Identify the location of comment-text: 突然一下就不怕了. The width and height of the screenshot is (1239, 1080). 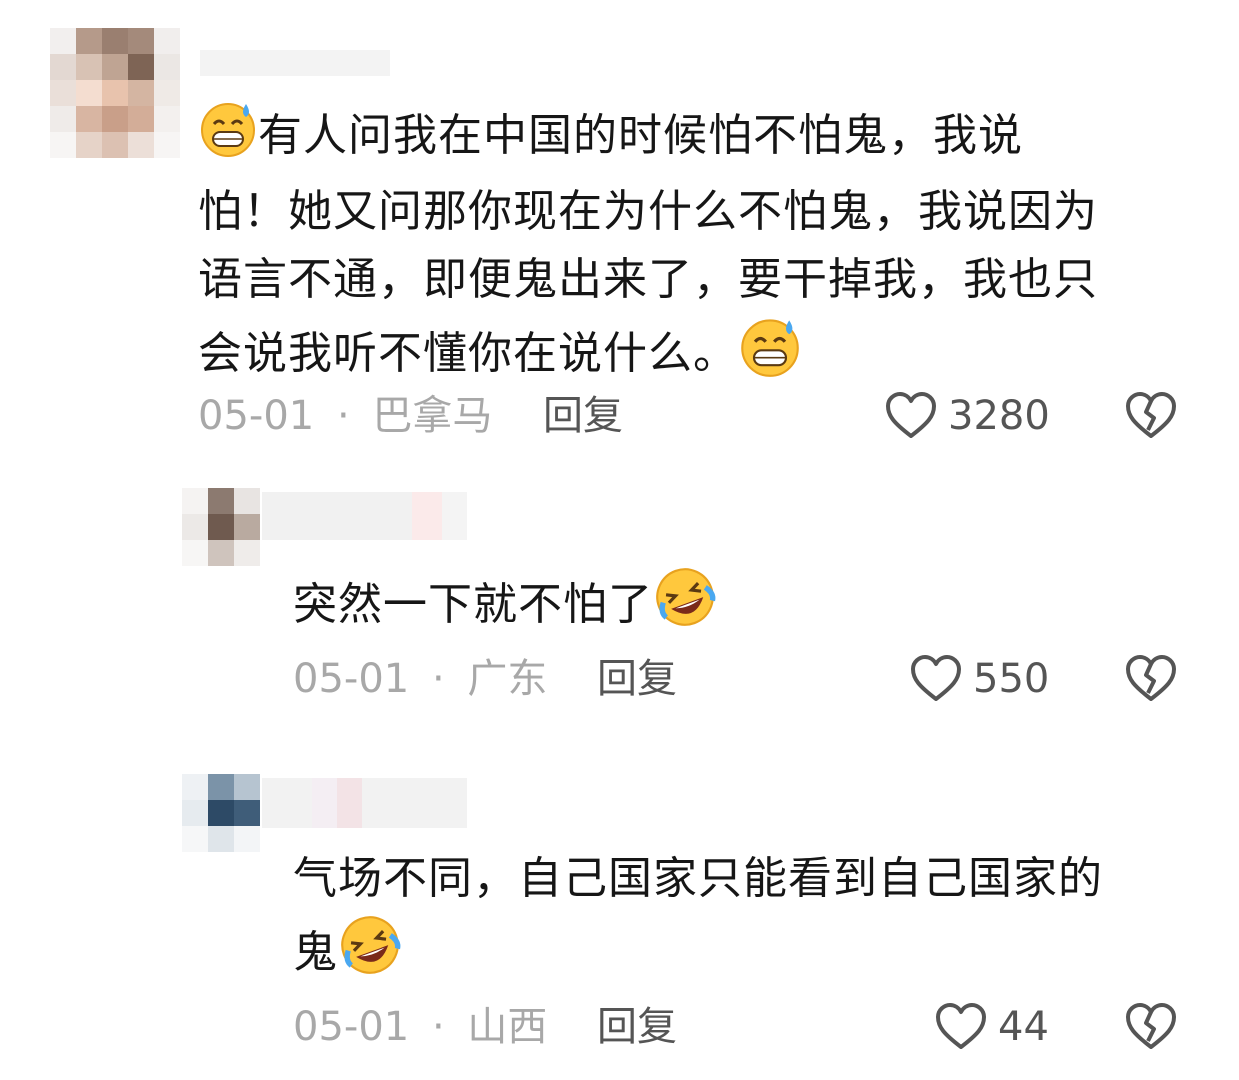
(743, 607).